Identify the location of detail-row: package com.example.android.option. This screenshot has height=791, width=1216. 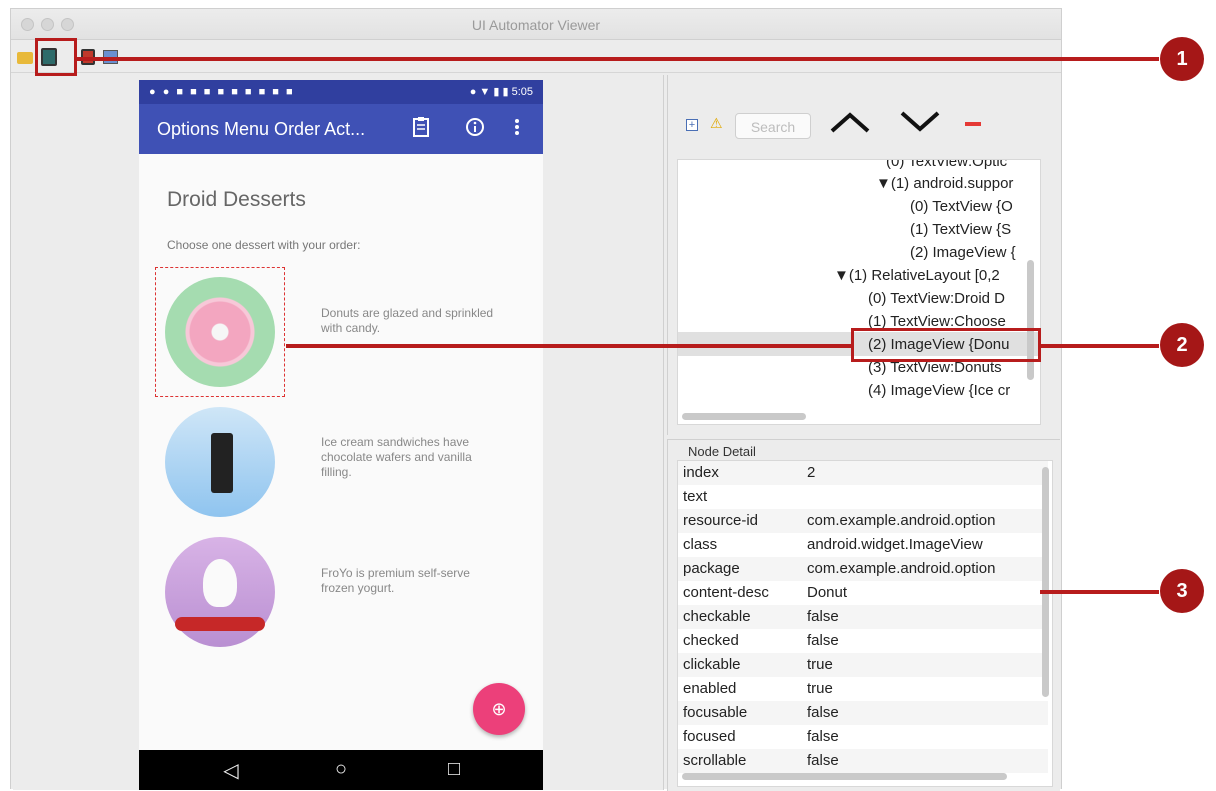
(863, 569).